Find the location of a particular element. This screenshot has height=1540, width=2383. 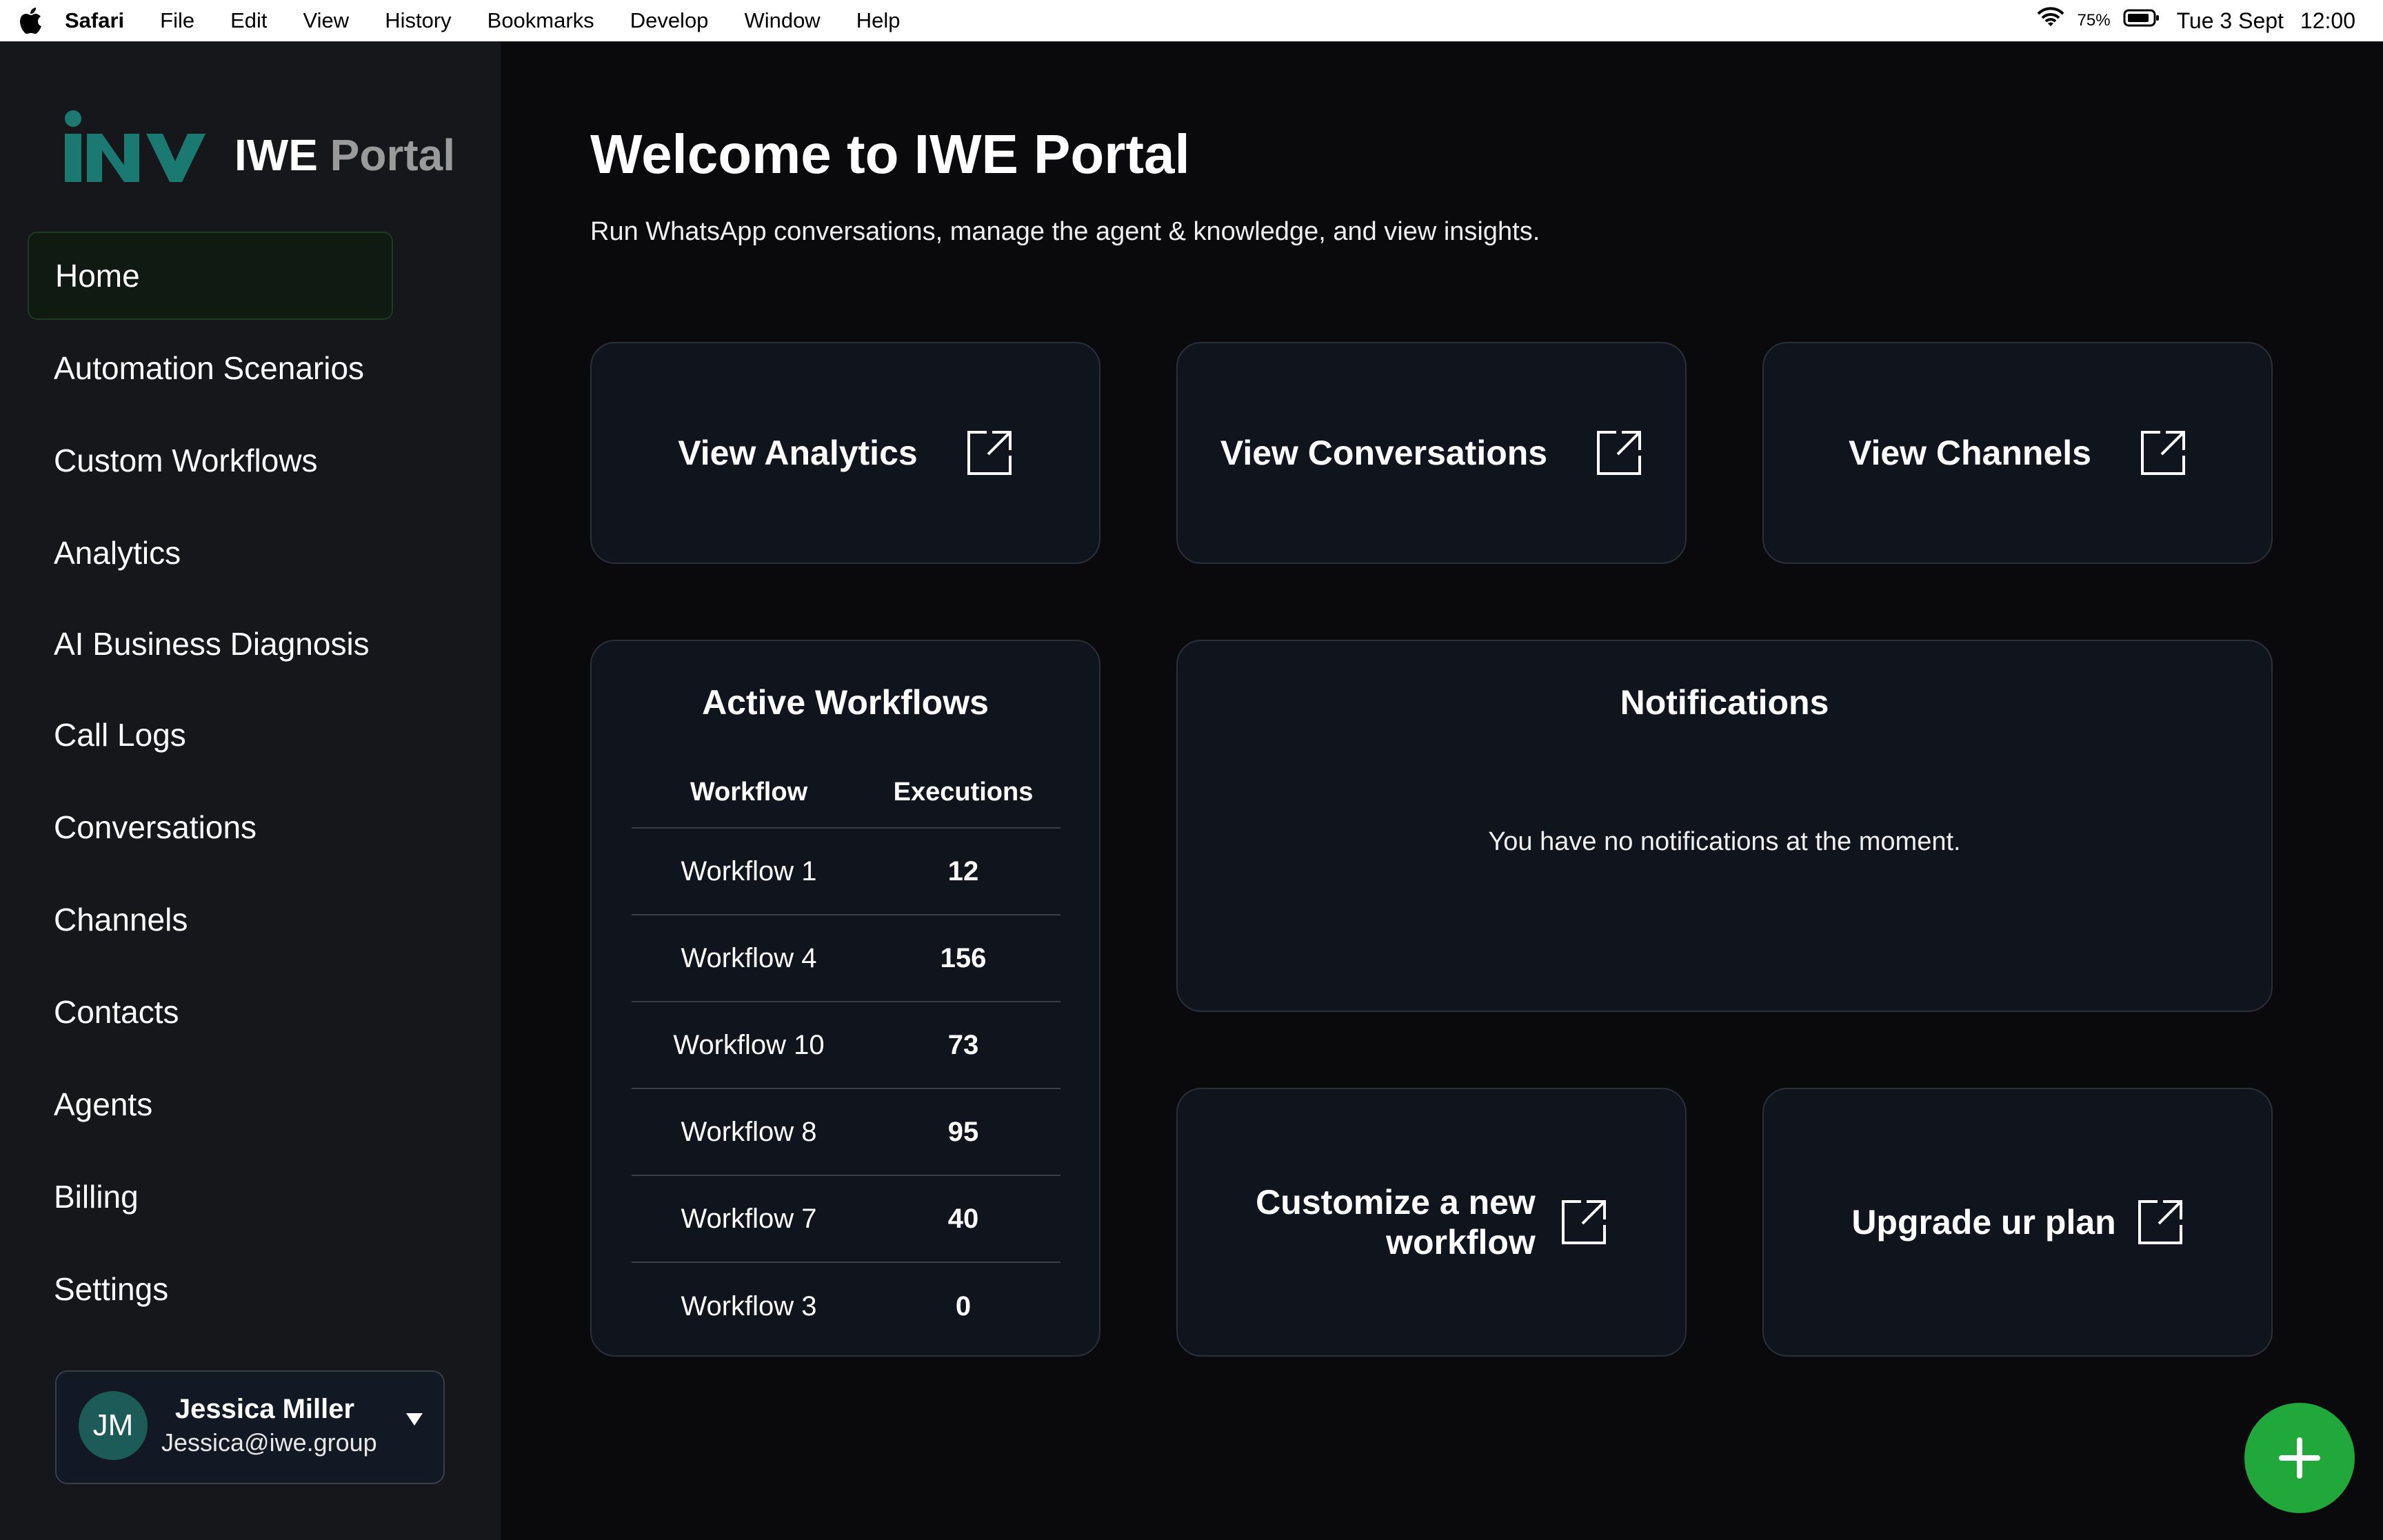

sidebar-item-automation-scenarios: Automation Scenarios is located at coordinates (210, 368).